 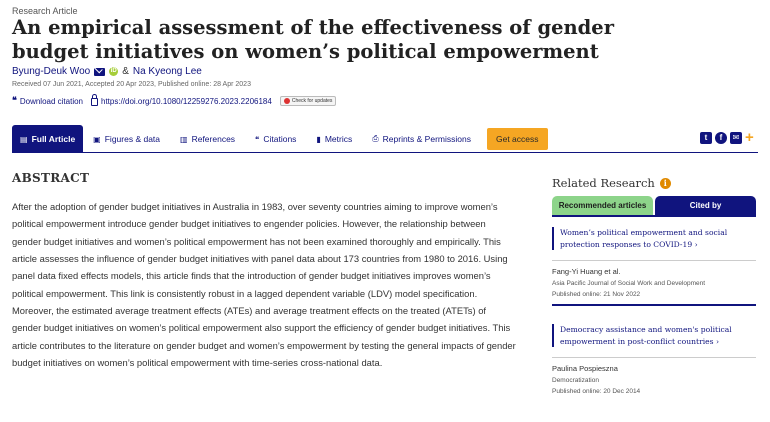 I want to click on tab-references-label: References, so click(x=213, y=139).